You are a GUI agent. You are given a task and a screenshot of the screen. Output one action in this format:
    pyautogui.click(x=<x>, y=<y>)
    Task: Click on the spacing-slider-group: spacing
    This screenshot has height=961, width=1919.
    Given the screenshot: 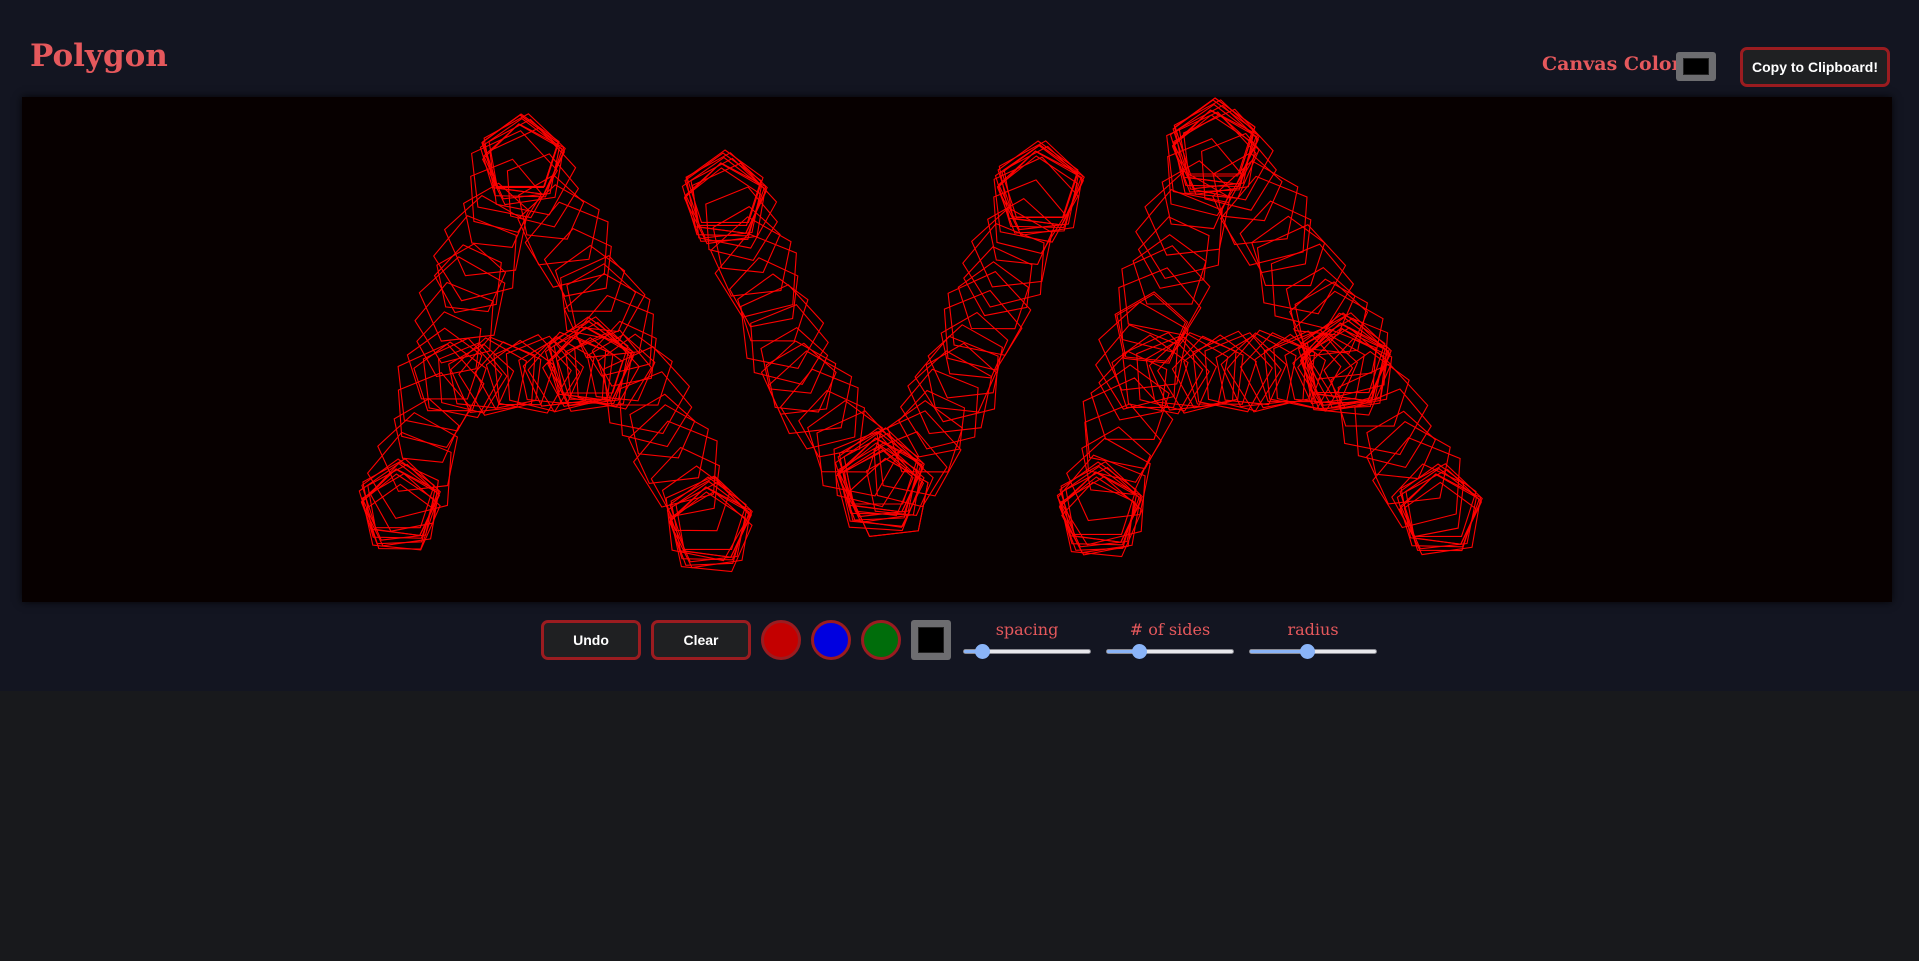 What is the action you would take?
    pyautogui.click(x=1027, y=640)
    